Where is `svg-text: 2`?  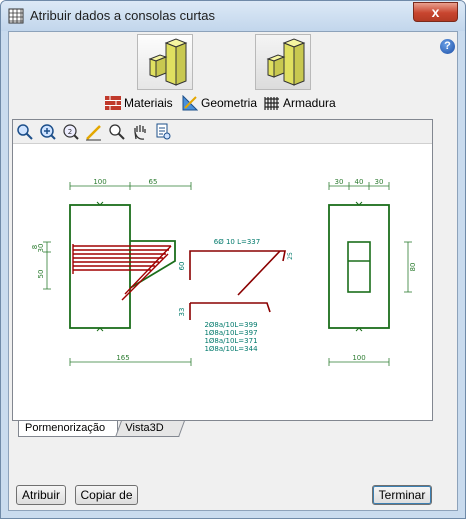 svg-text: 2 is located at coordinates (70, 132).